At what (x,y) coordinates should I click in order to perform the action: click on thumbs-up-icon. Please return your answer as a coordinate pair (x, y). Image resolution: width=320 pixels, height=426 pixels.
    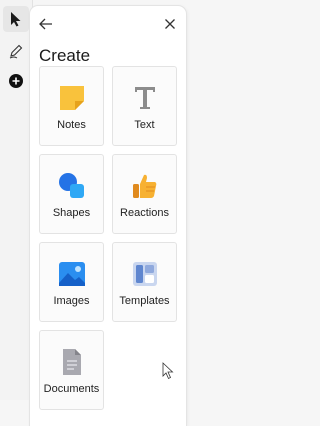
    Looking at the image, I should click on (144, 186).